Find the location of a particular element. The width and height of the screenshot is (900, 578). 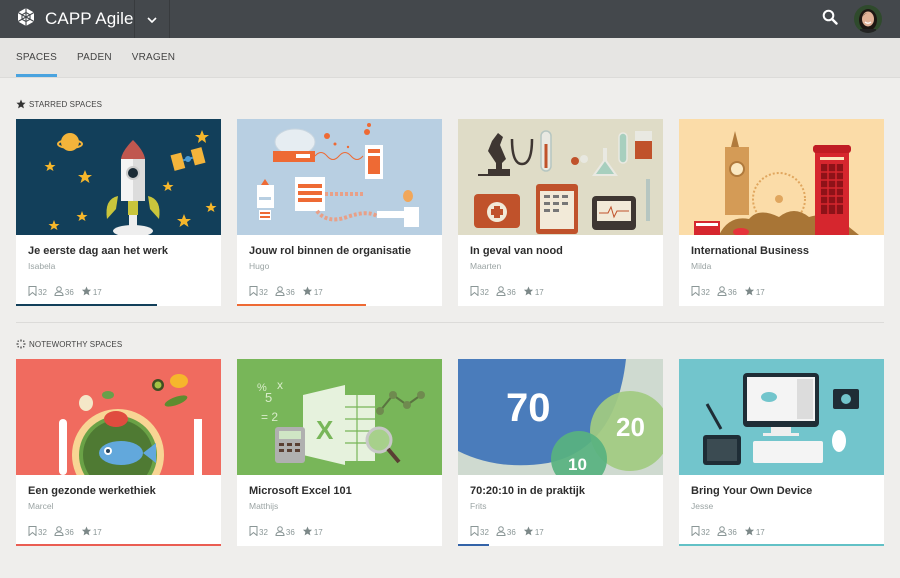

top-bar: CAPP Agile is located at coordinates (450, 19).